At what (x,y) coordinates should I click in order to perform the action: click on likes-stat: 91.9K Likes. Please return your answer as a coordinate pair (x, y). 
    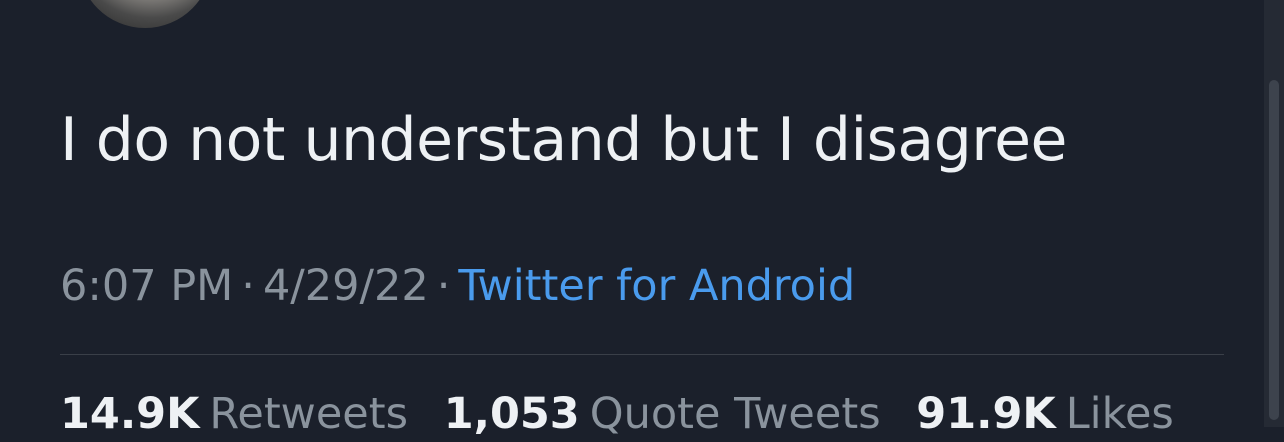
    Looking at the image, I should click on (1045, 414).